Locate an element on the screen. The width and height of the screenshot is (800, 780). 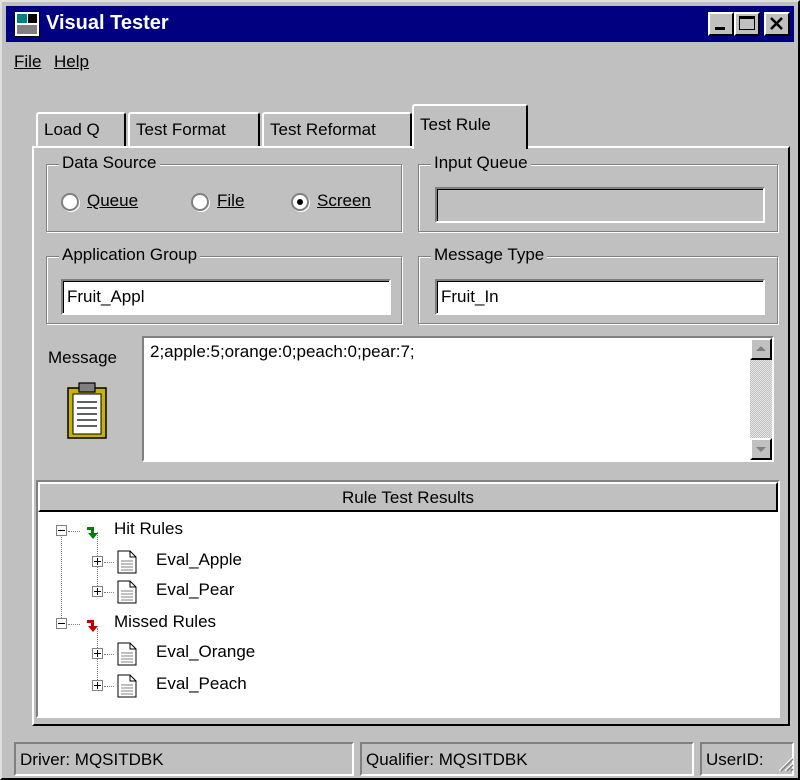
red-arrow-icon is located at coordinates (92, 626).